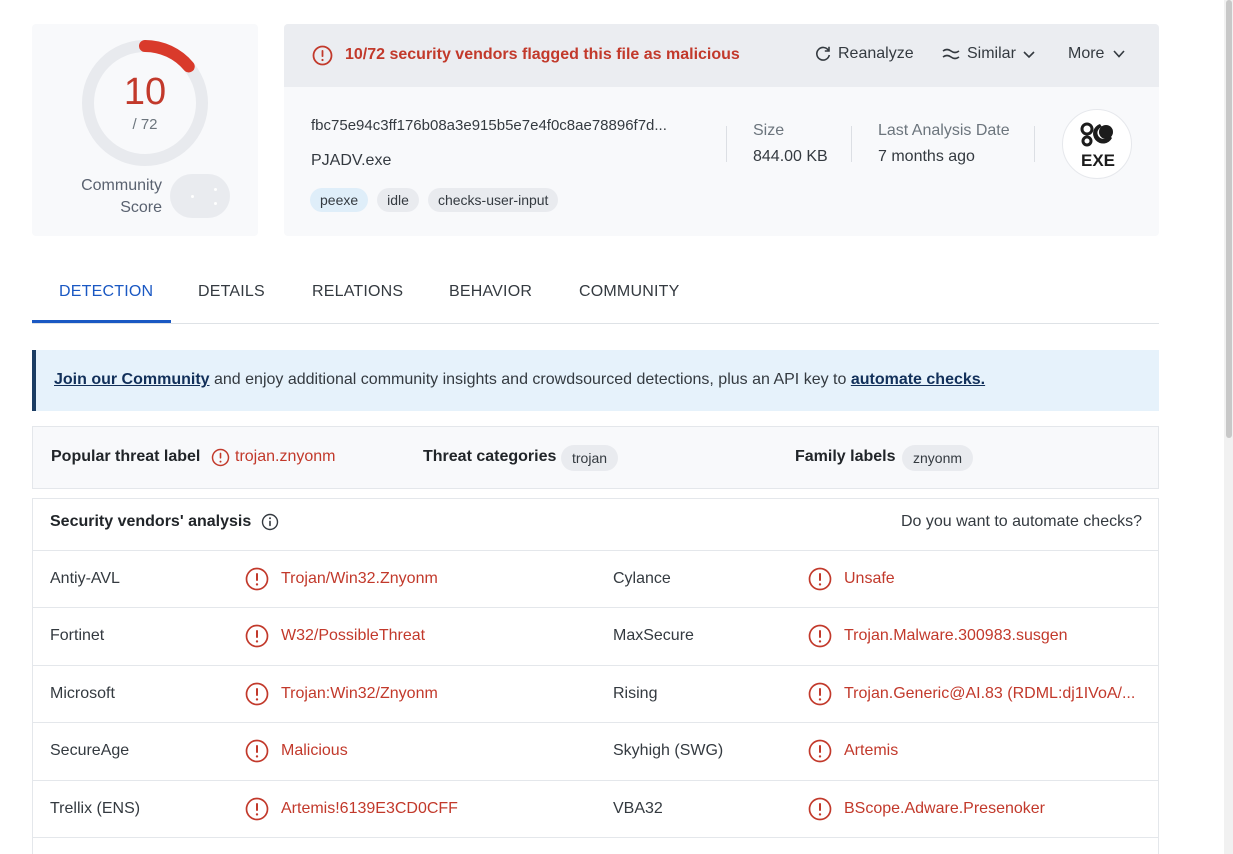 Image resolution: width=1233 pixels, height=854 pixels. What do you see at coordinates (231, 292) in the screenshot?
I see `tab-details: DETAILS` at bounding box center [231, 292].